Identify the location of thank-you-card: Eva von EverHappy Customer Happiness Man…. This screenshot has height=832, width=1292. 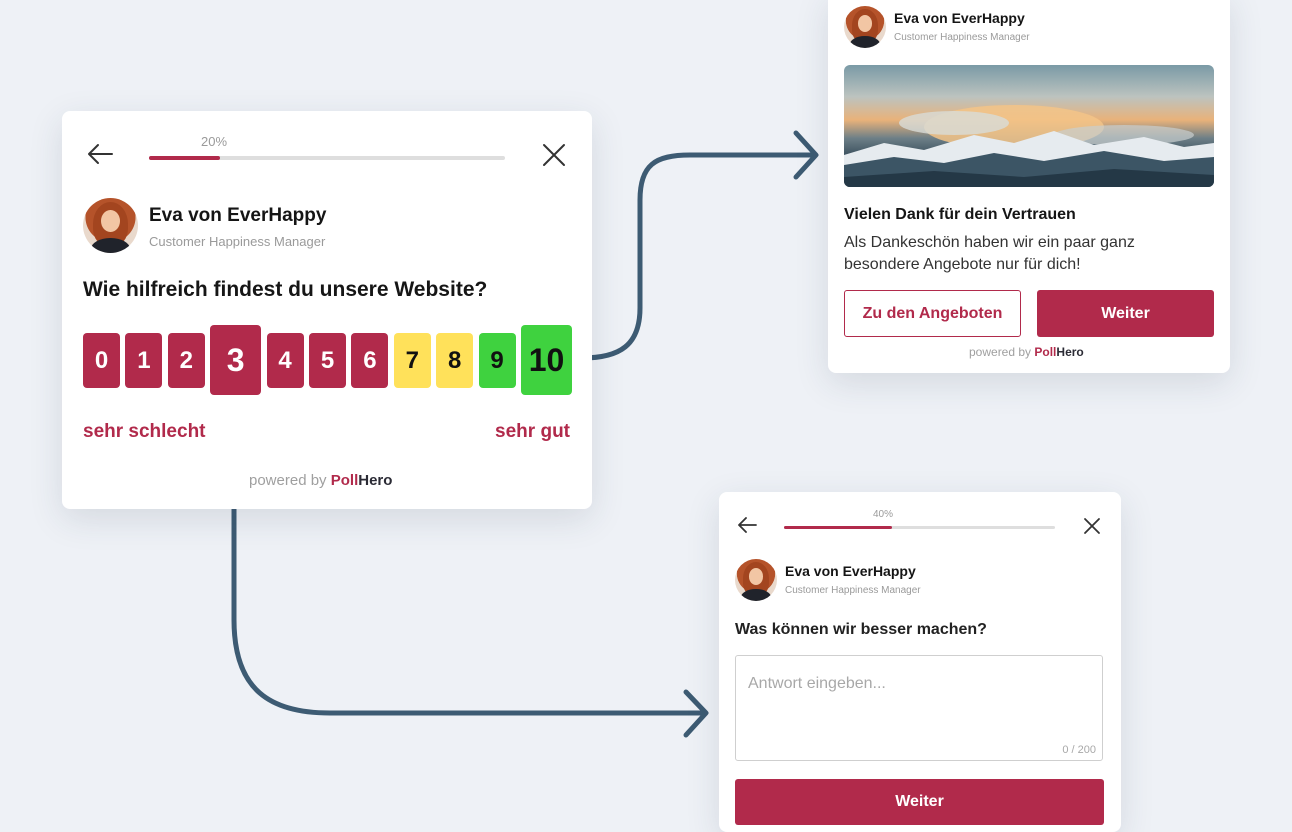
(1029, 186).